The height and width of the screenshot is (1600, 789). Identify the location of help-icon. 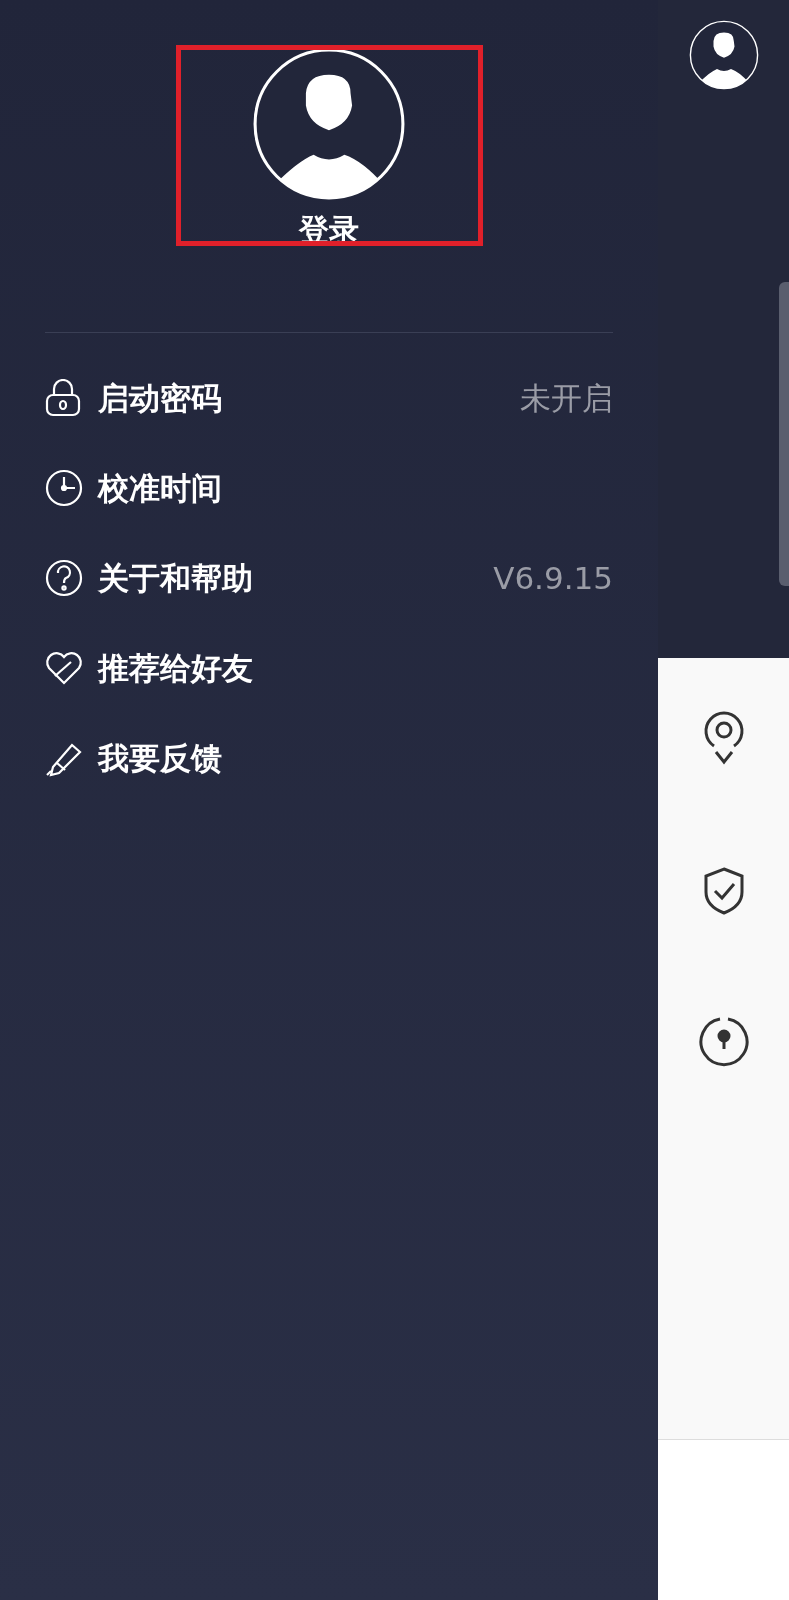
(64, 578).